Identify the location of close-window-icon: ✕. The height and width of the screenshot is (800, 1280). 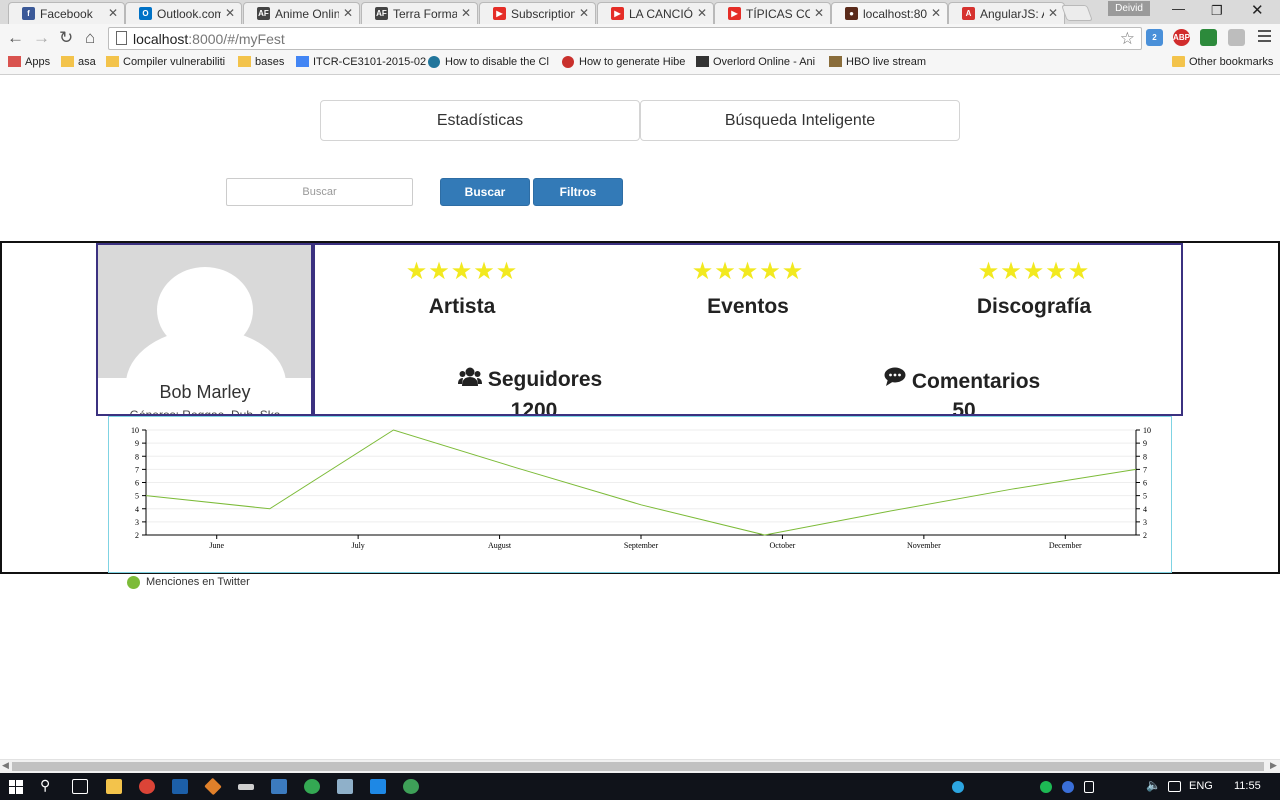
(1257, 10).